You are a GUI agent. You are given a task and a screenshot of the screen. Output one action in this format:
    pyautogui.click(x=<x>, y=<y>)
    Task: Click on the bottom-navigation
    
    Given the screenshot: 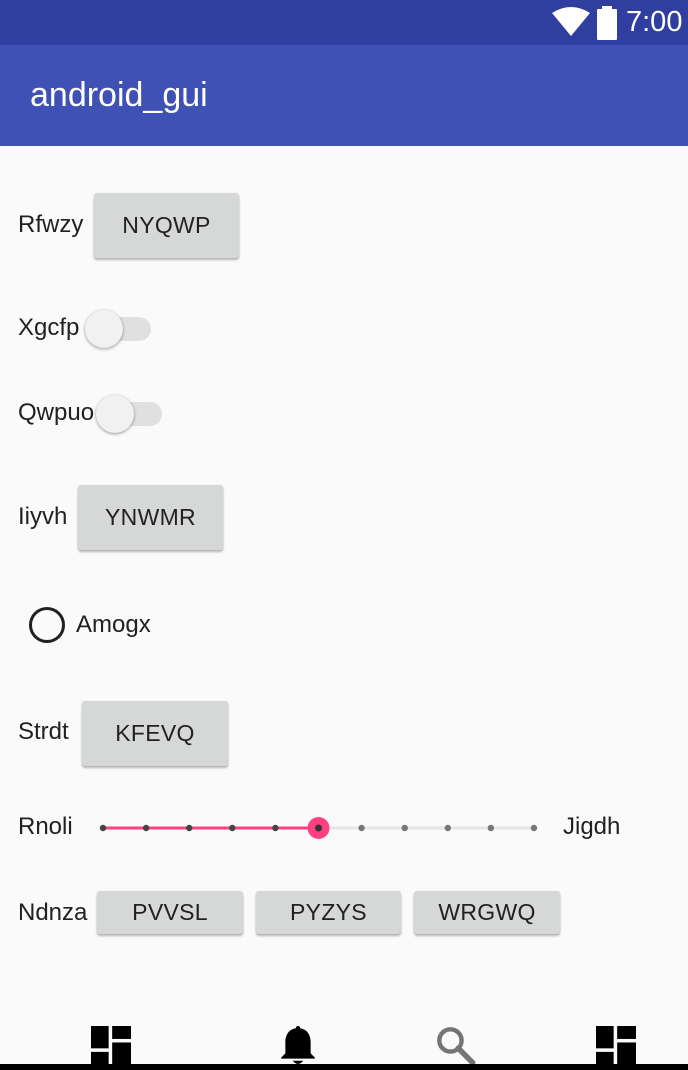 What is the action you would take?
    pyautogui.click(x=344, y=1040)
    